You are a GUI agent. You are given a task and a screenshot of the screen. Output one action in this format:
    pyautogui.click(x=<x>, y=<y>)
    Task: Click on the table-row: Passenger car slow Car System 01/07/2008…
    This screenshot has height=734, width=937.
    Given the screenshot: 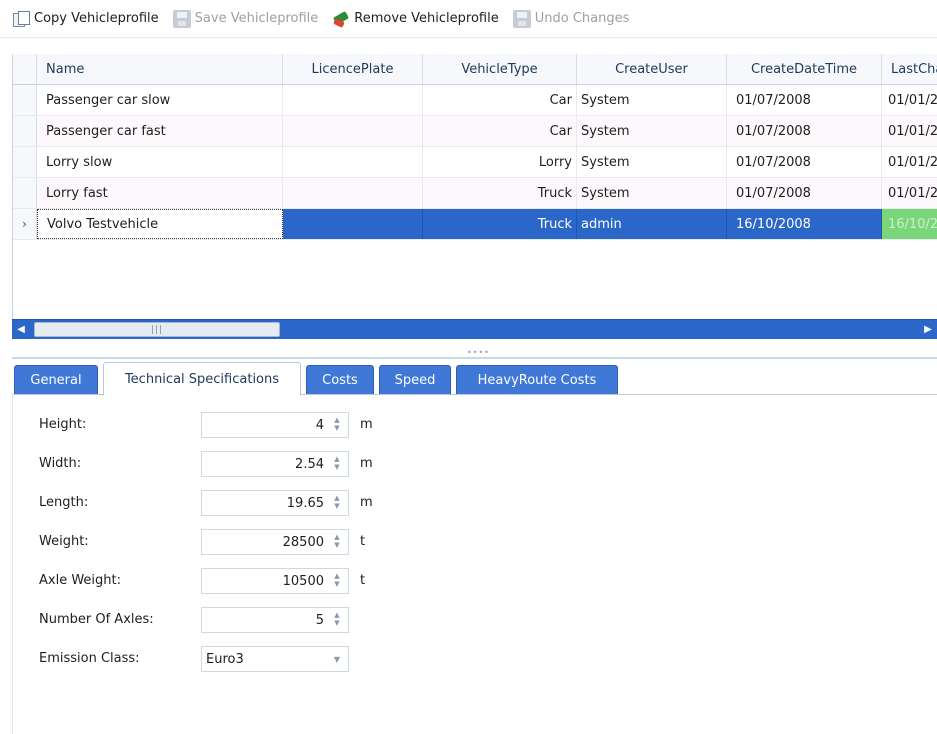 What is the action you would take?
    pyautogui.click(x=475, y=100)
    